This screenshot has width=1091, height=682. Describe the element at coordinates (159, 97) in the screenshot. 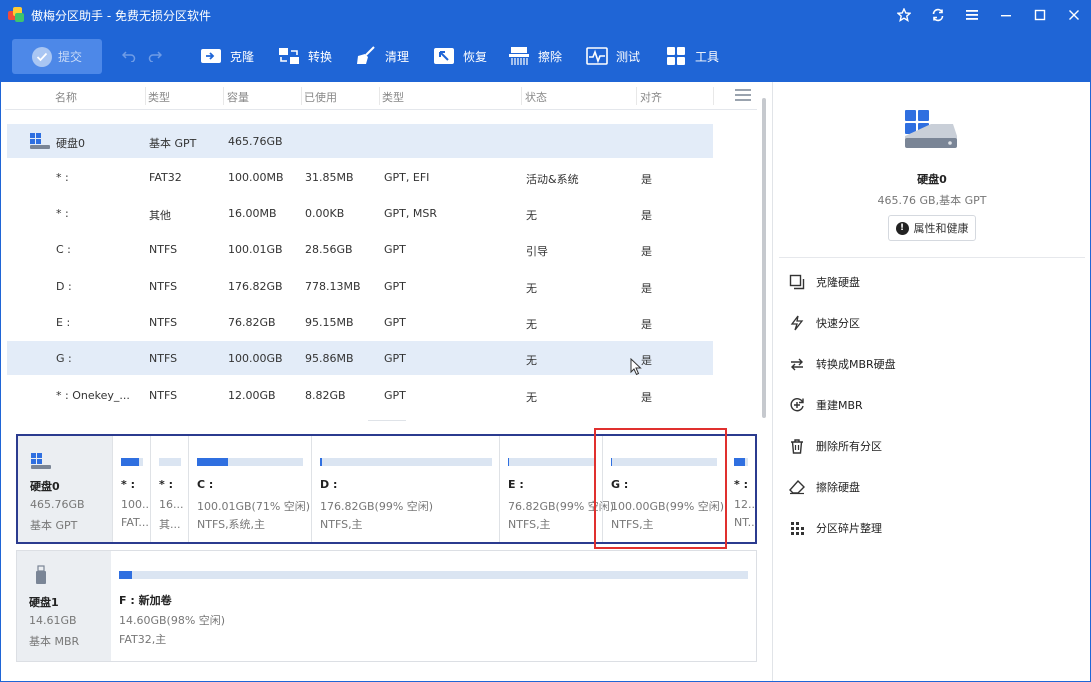

I see `col-fs: 类型` at that location.